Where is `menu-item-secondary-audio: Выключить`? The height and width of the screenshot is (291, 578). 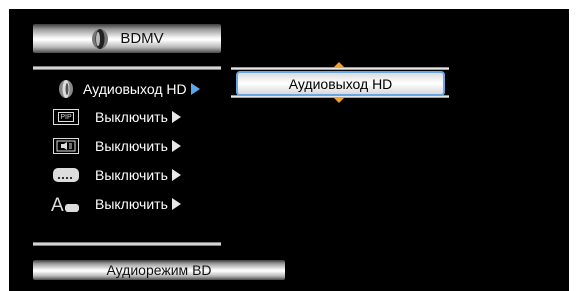 menu-item-secondary-audio: Выключить is located at coordinates (115, 146).